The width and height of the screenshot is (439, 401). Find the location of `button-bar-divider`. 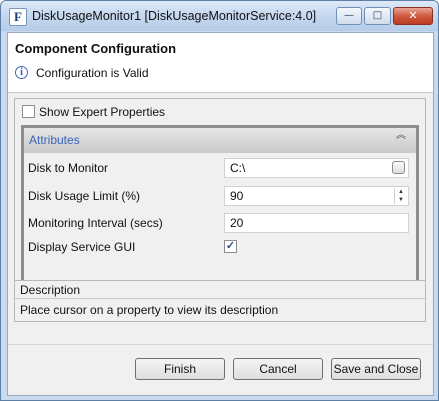

button-bar-divider is located at coordinates (220, 344).